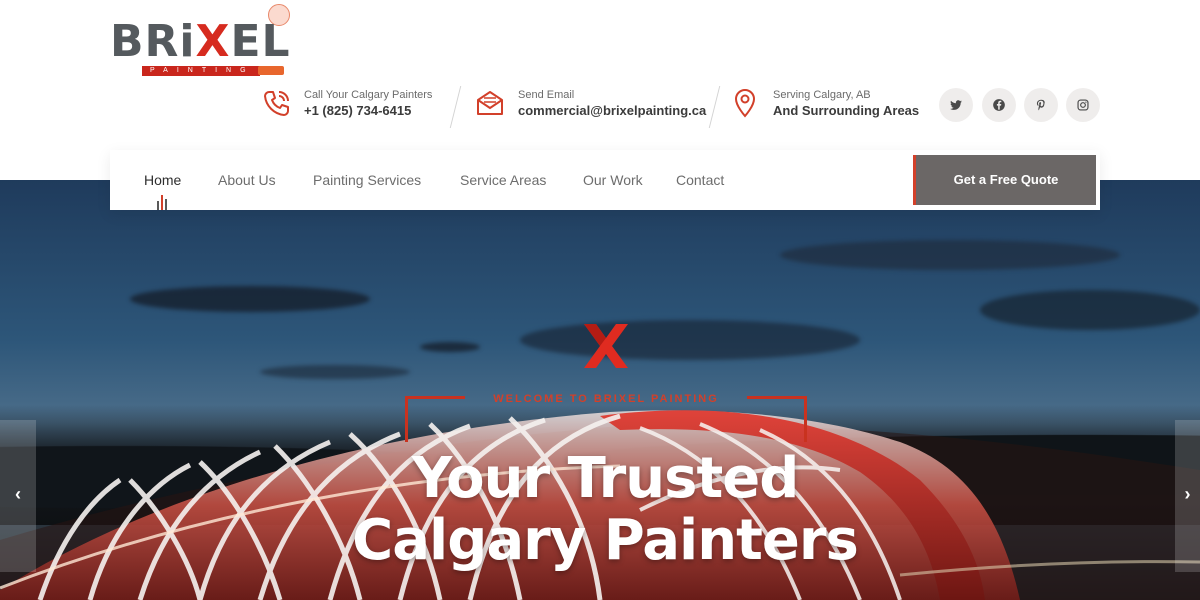  Describe the element at coordinates (606, 346) in the screenshot. I see `brixel-x-mark-icon` at that location.